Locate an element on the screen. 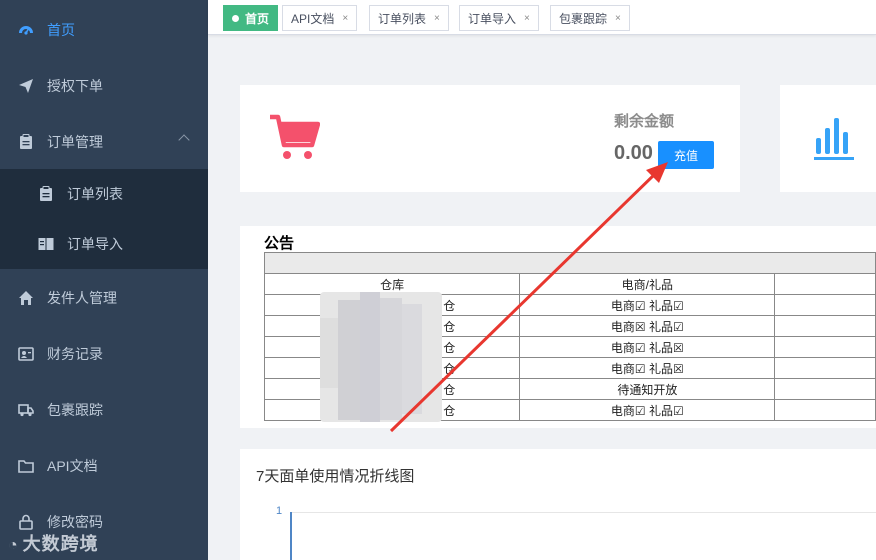  tab-label: 订单列表 is located at coordinates (402, 18).